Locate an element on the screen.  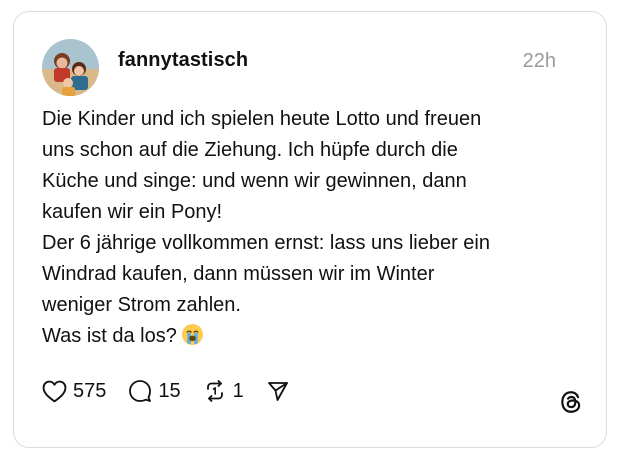
share-button is located at coordinates (278, 391).